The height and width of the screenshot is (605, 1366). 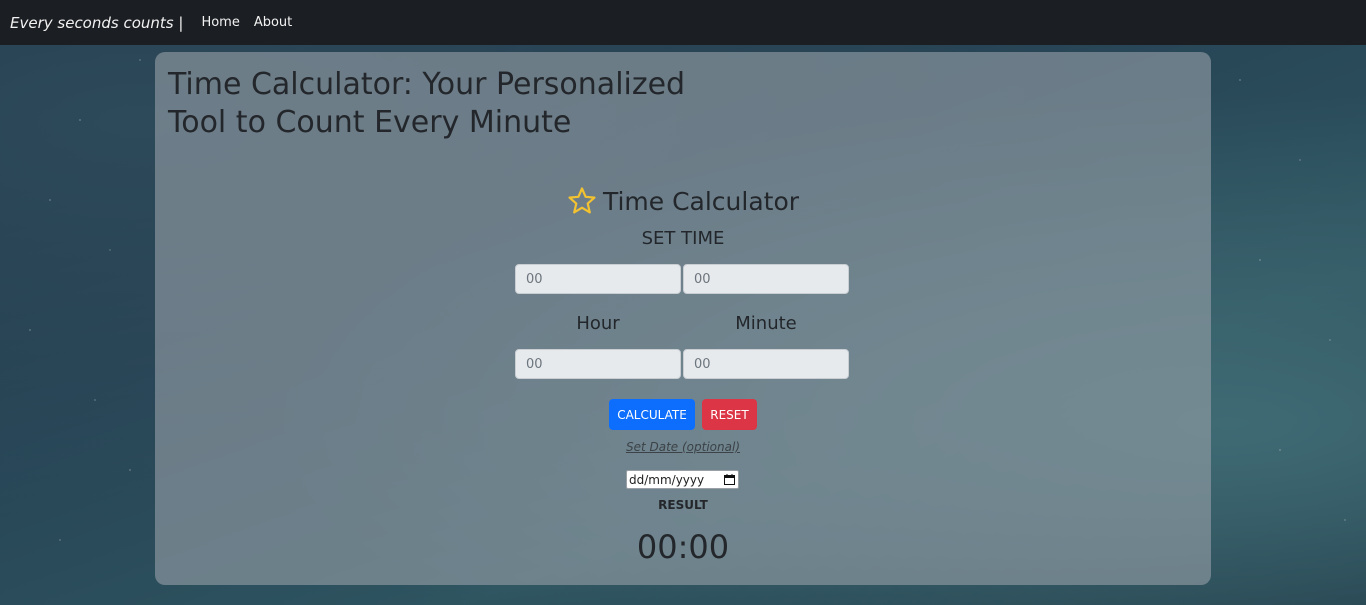 I want to click on date-input: dd/mm/yyyy, so click(x=682, y=479).